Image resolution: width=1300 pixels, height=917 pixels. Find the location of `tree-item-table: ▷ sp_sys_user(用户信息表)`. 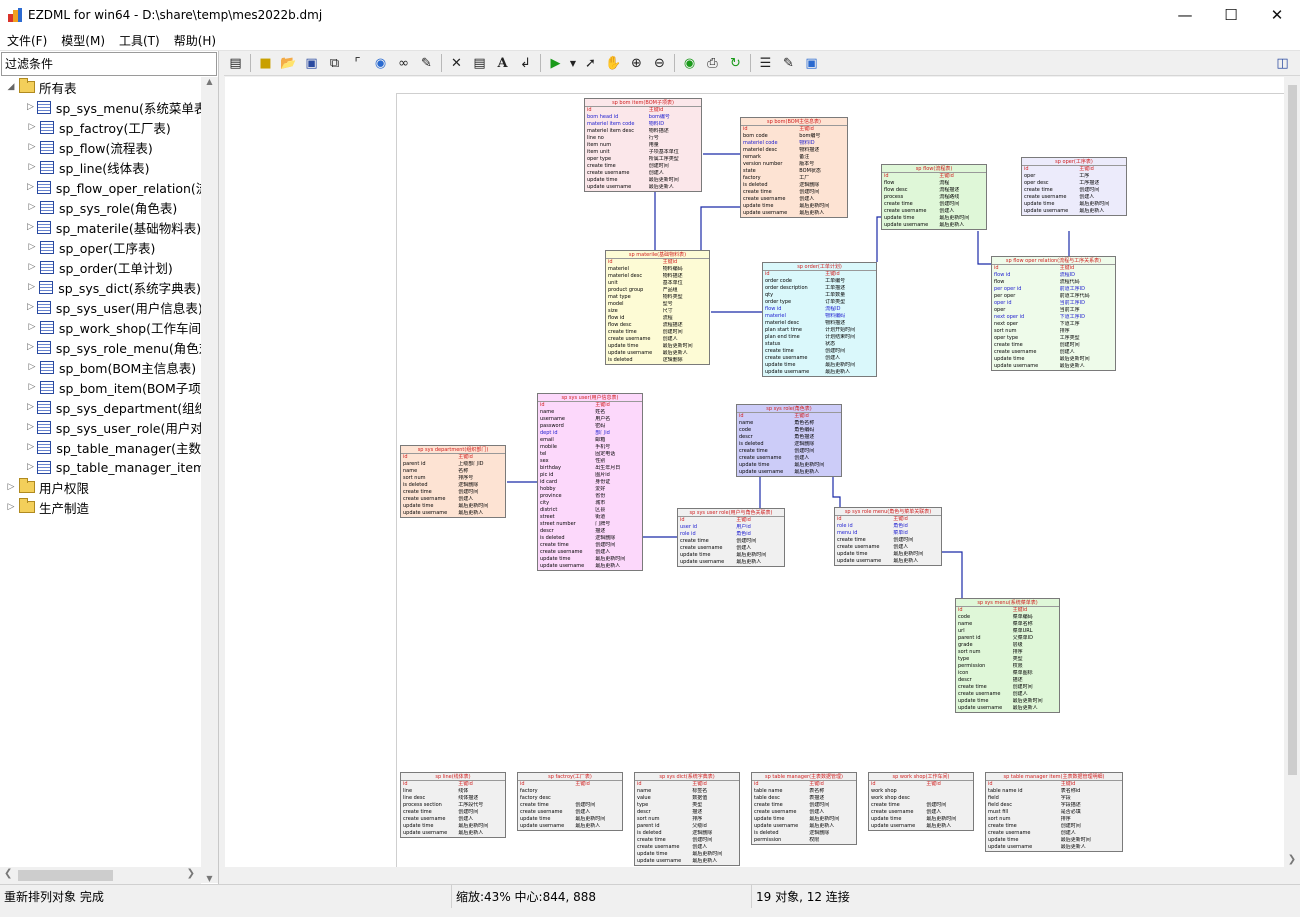

tree-item-table: ▷ sp_sys_user(用户信息表) is located at coordinates (100, 307).